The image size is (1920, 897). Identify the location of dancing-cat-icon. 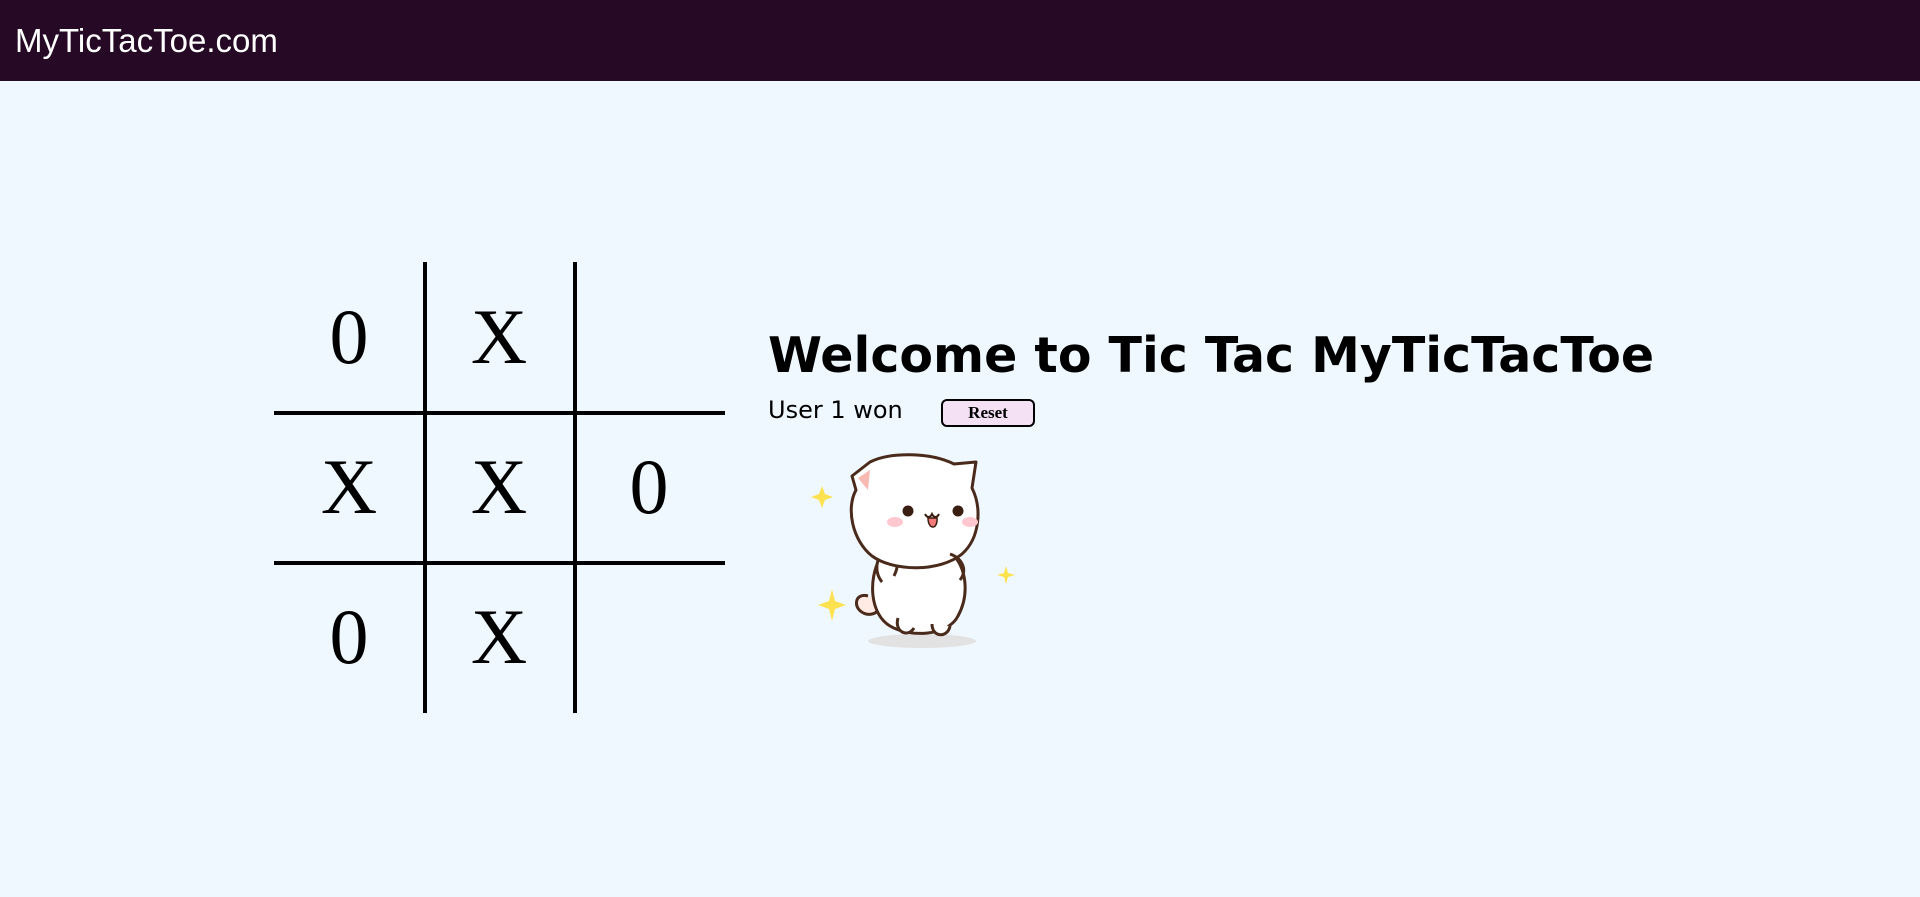
(913, 550).